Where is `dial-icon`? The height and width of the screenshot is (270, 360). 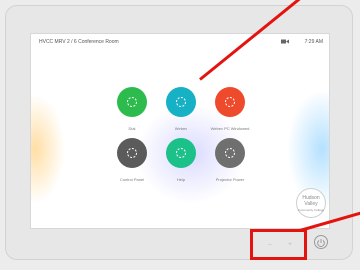
dial-icon is located at coordinates (132, 102).